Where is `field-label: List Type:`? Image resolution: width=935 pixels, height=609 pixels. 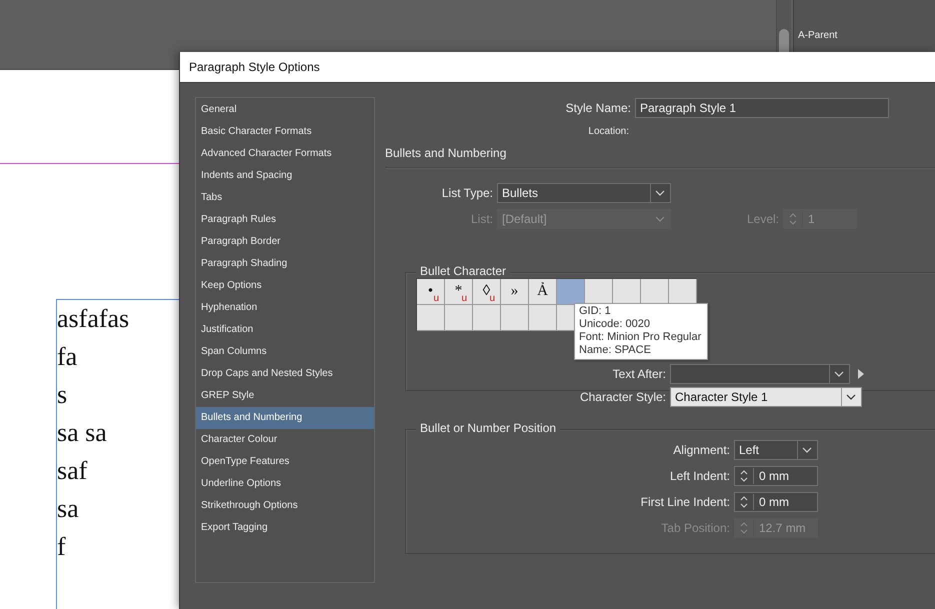
field-label: List Type: is located at coordinates (467, 193).